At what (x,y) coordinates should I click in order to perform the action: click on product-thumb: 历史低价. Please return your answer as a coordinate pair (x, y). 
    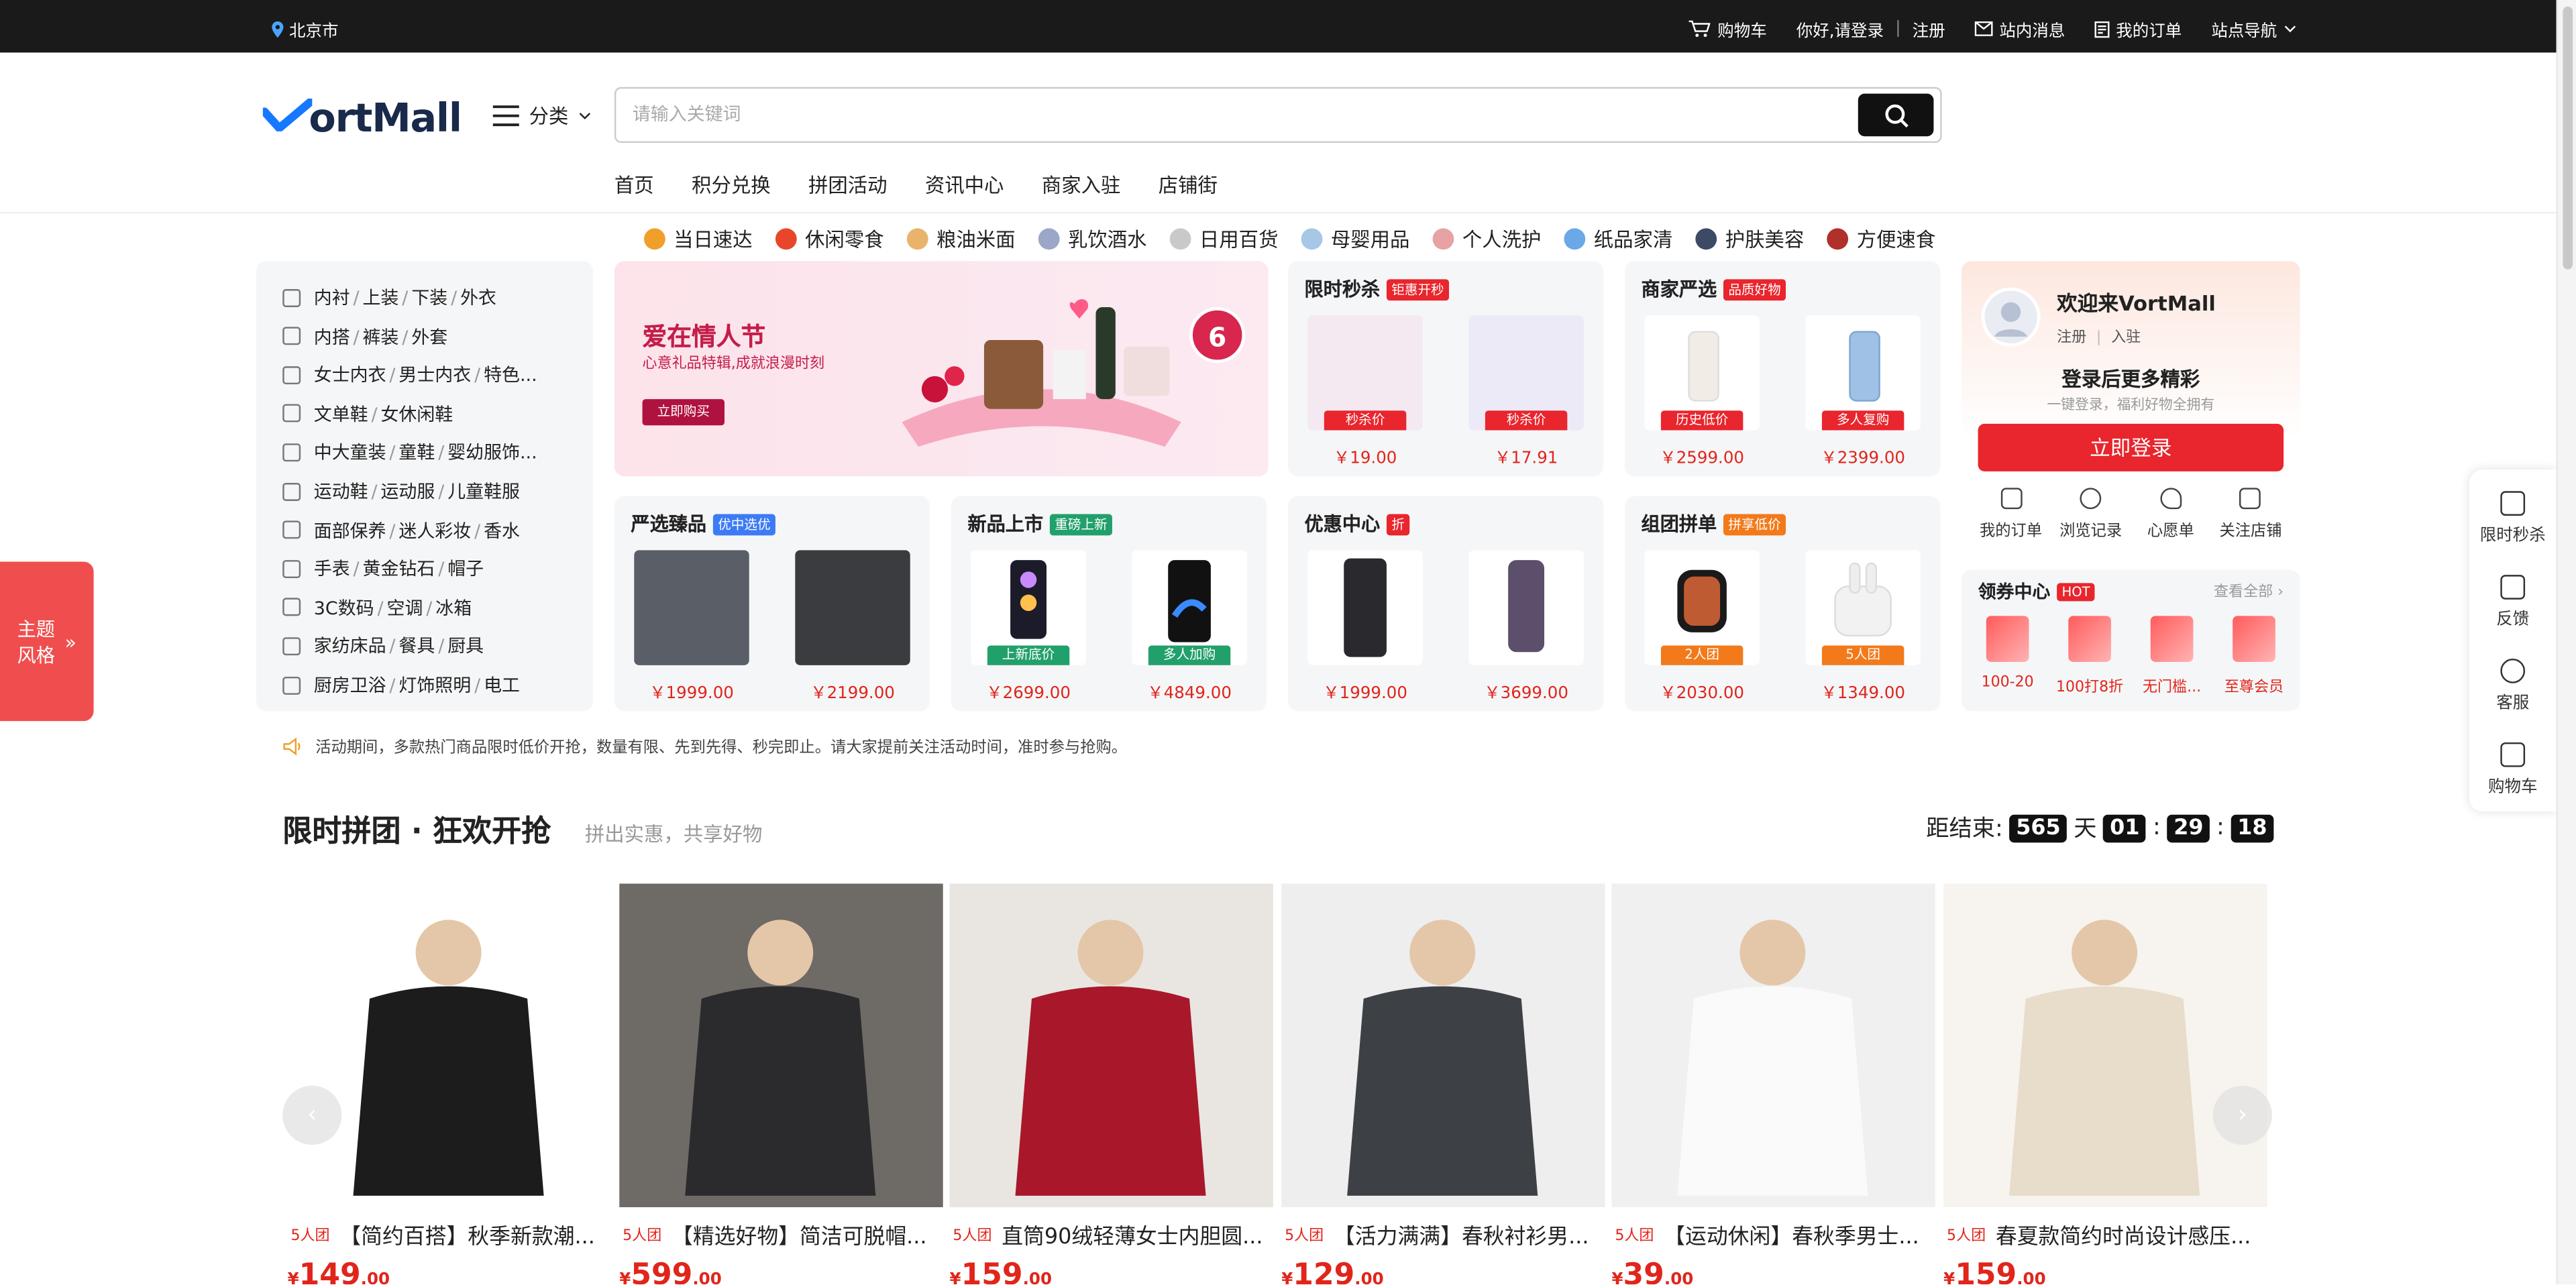
    Looking at the image, I should click on (1702, 373).